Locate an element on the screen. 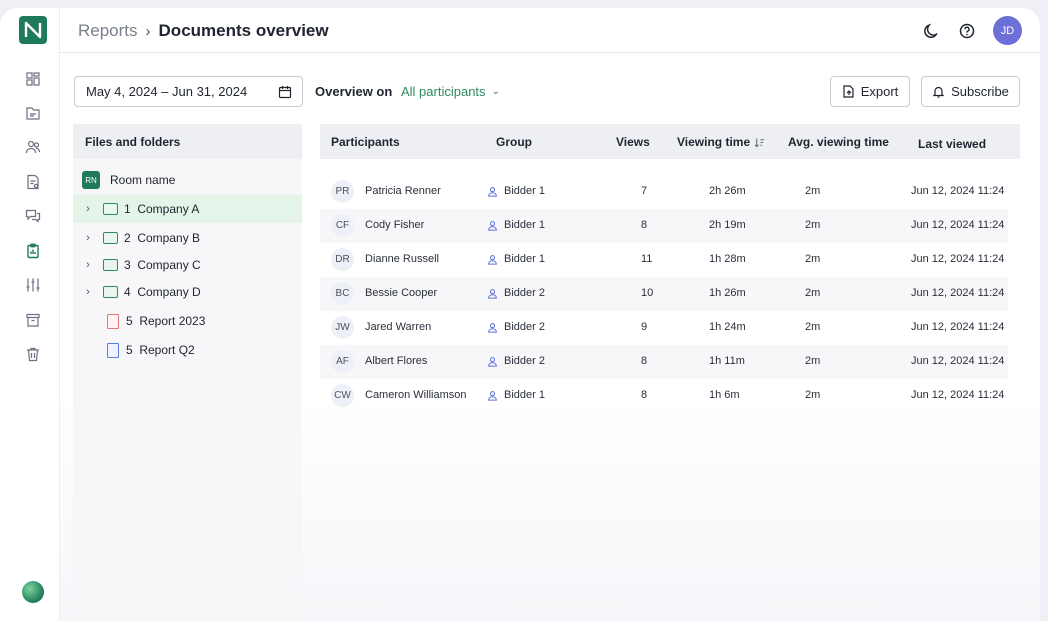  participant-name: Albert Flores is located at coordinates (396, 361).